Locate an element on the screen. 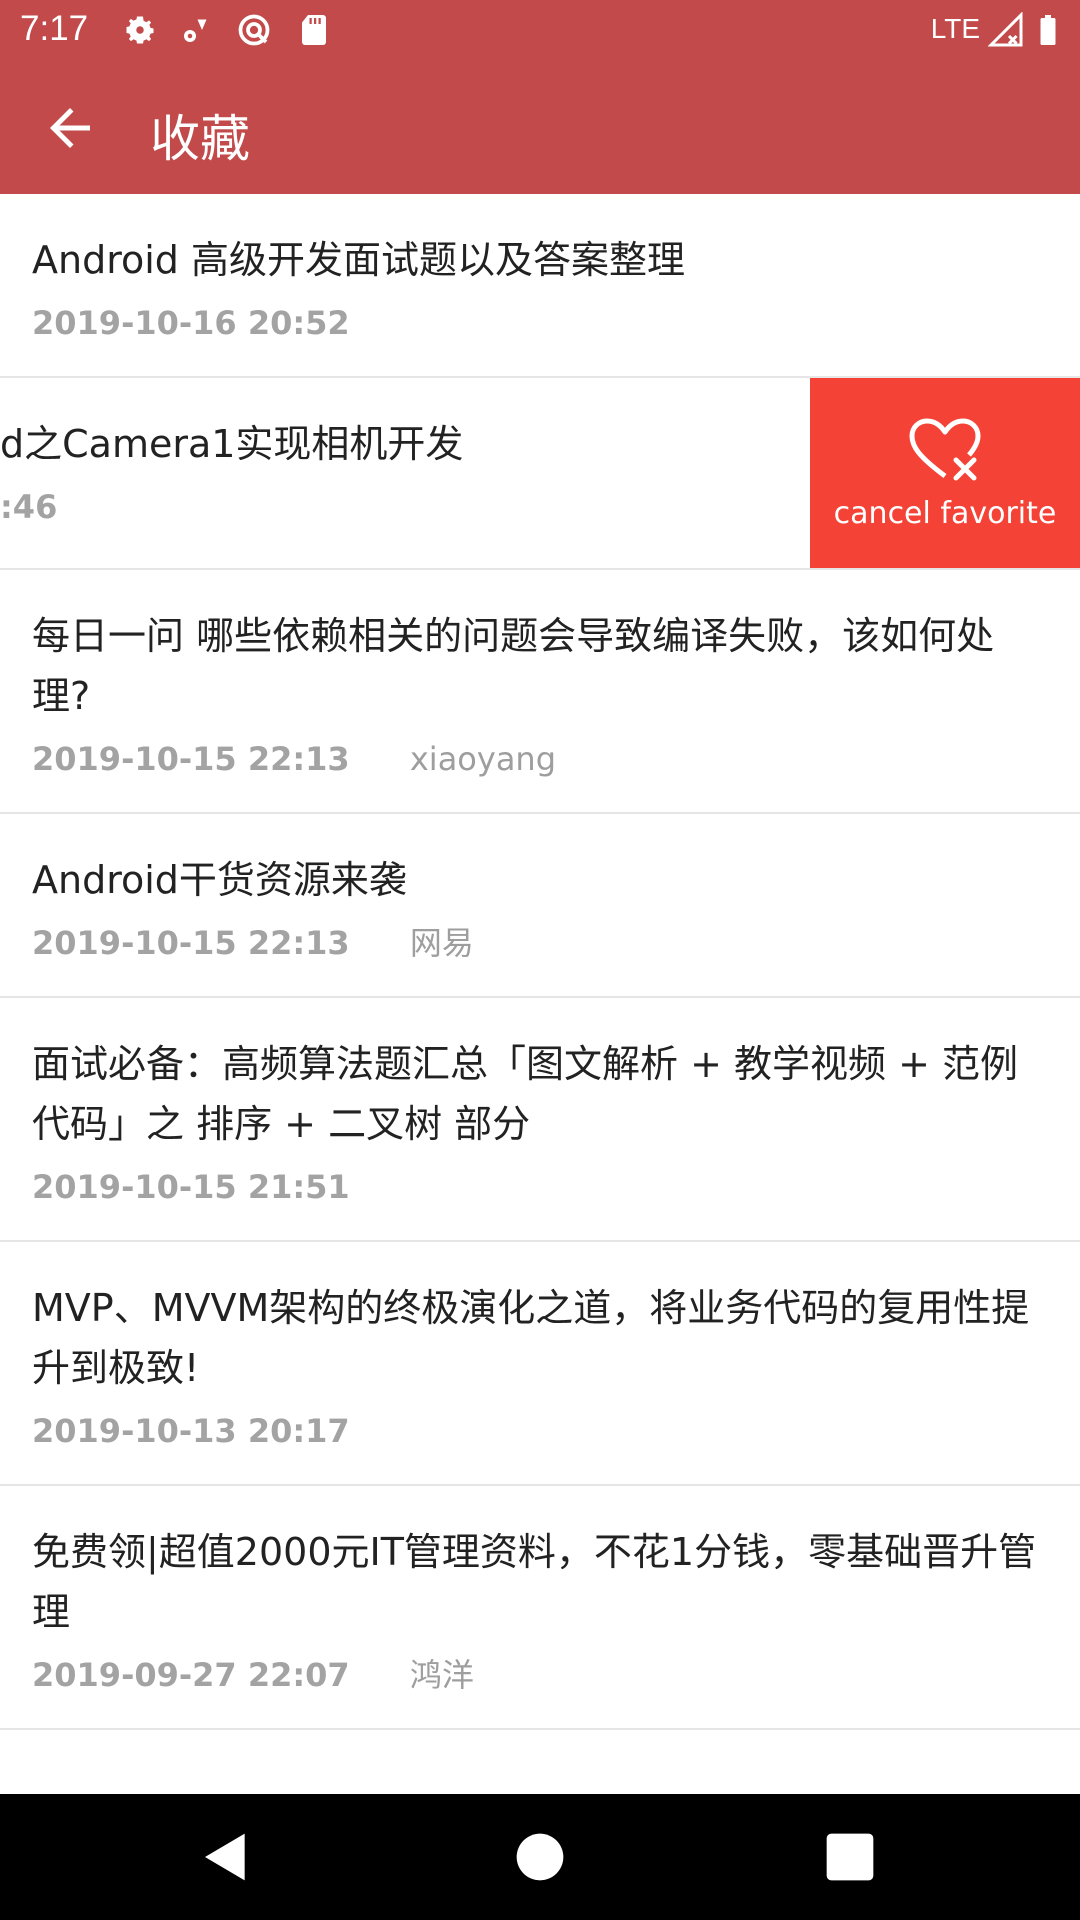 The image size is (1080, 1920). item-meta: 2019-10-16 20:52 is located at coordinates (540, 323).